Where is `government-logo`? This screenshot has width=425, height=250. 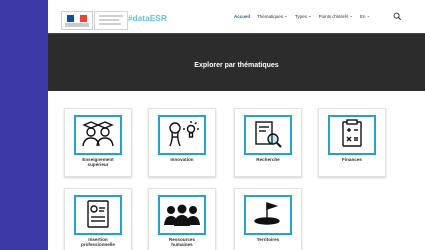
government-logo is located at coordinates (77, 20).